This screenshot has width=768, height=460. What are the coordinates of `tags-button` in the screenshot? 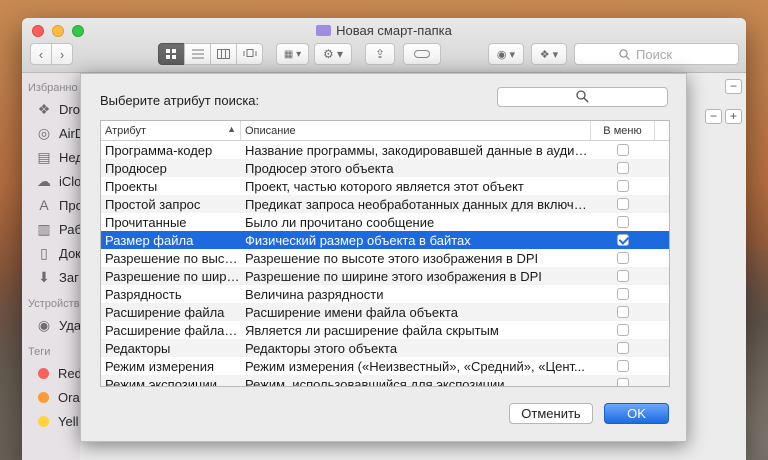 It's located at (422, 54).